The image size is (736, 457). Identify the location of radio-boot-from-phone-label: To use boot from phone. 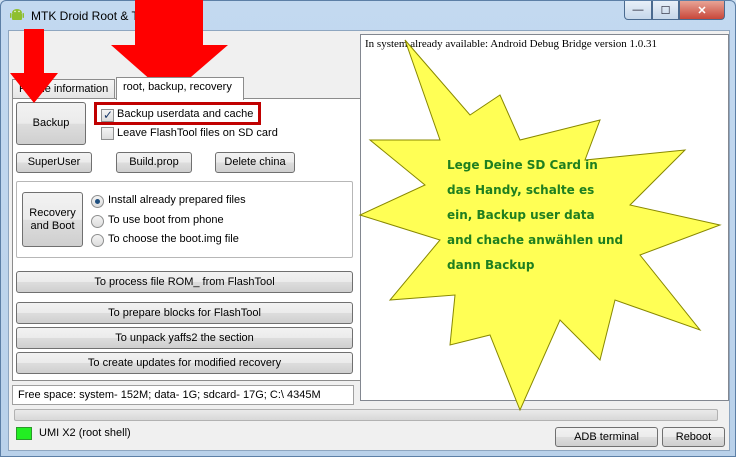
(166, 220).